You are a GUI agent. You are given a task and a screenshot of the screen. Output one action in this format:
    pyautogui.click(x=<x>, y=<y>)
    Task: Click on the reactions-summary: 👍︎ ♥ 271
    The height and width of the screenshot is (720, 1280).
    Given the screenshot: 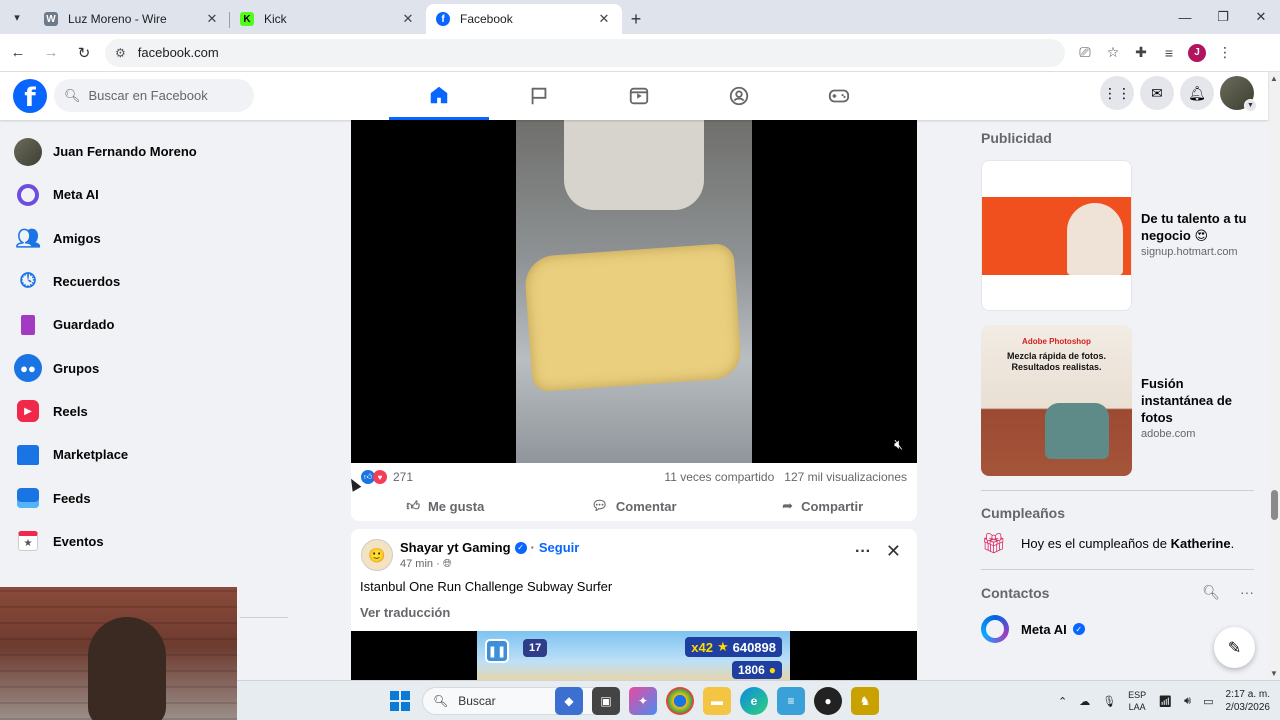 What is the action you would take?
    pyautogui.click(x=387, y=477)
    